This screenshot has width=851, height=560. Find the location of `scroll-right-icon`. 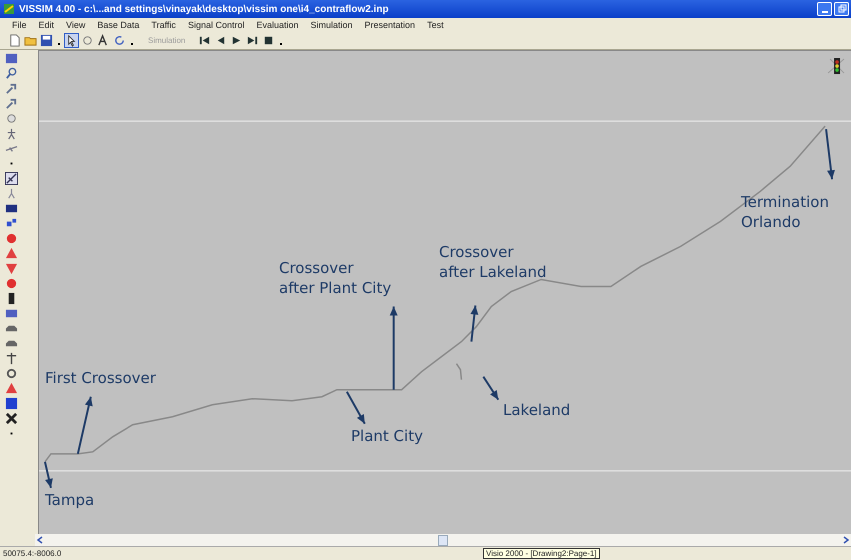

scroll-right-icon is located at coordinates (846, 540).